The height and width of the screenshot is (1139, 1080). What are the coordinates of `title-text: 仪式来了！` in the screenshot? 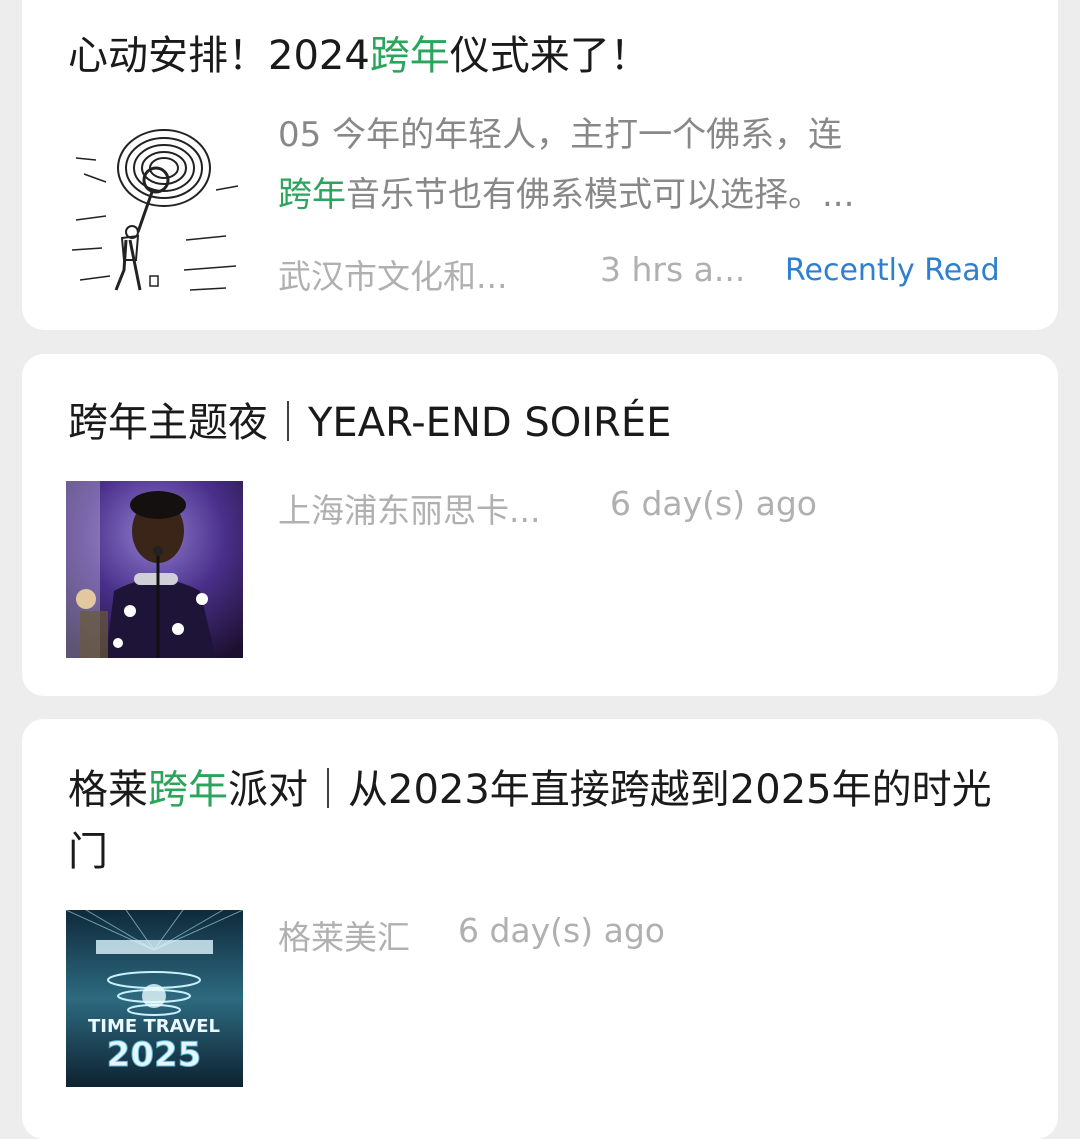 It's located at (549, 56).